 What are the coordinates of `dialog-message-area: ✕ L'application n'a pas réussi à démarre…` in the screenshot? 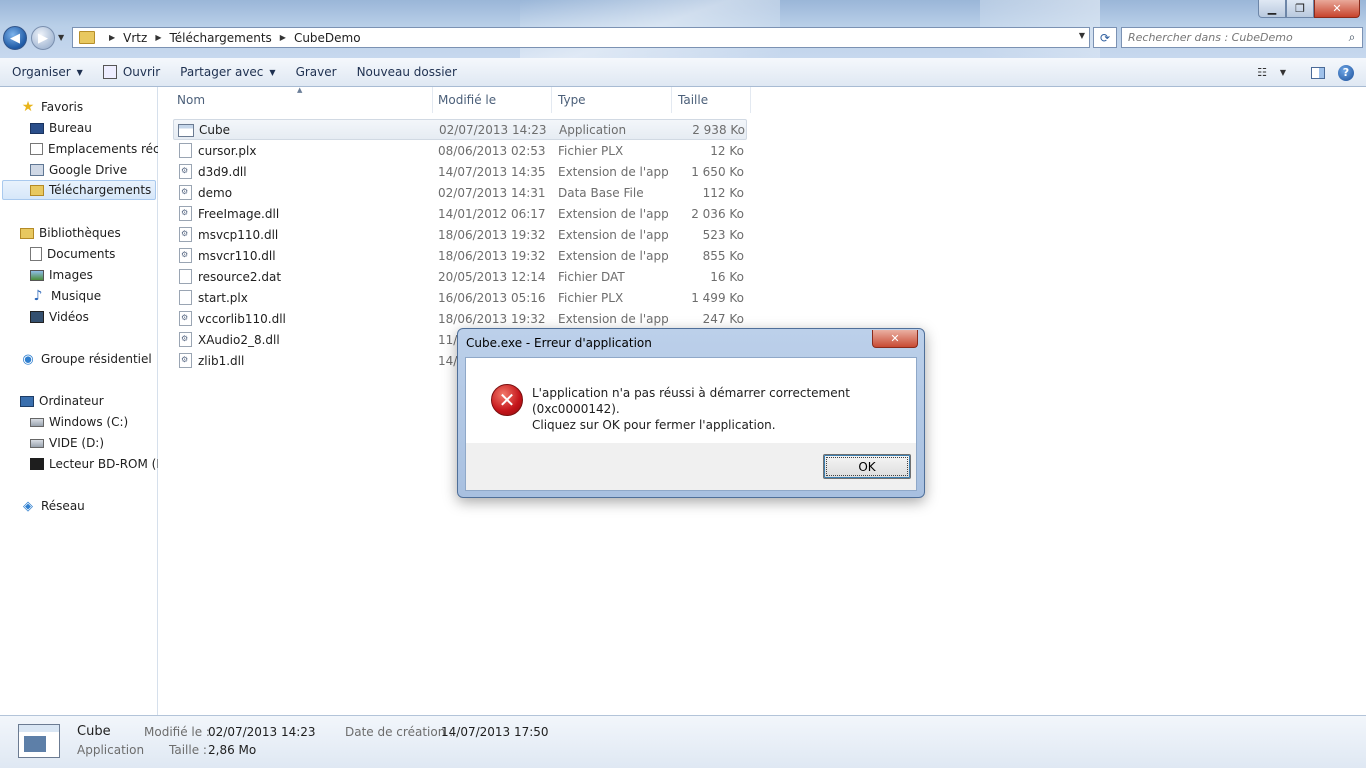 It's located at (691, 400).